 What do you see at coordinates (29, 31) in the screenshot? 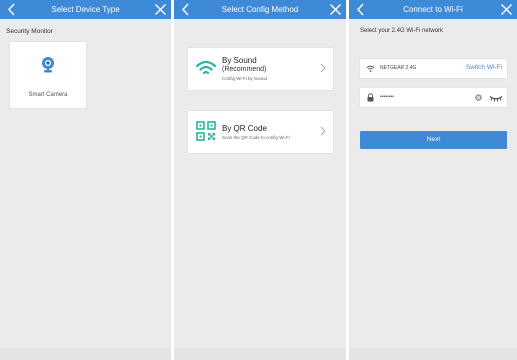
I see `section-label: Security Monitor` at bounding box center [29, 31].